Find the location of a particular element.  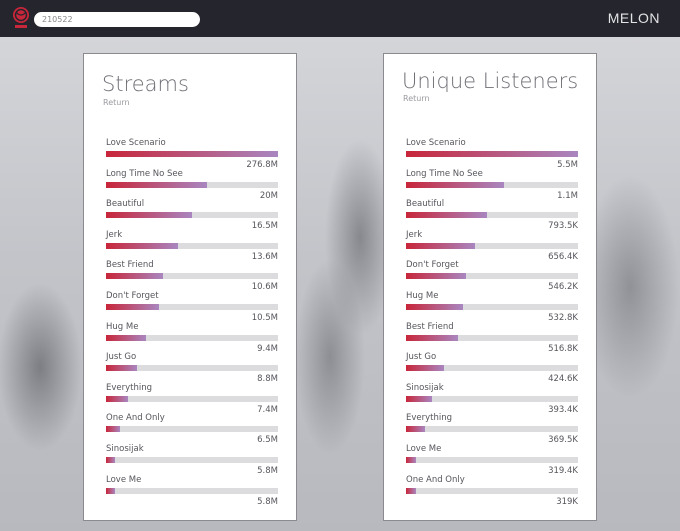

song-name: Hug Me is located at coordinates (122, 326).